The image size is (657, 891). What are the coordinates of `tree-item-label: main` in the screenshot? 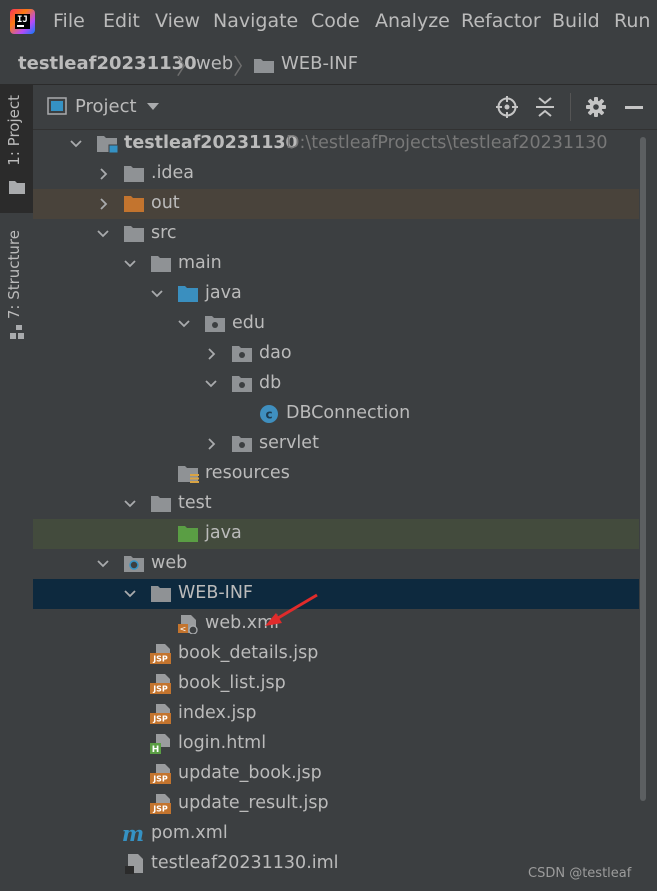 It's located at (200, 263).